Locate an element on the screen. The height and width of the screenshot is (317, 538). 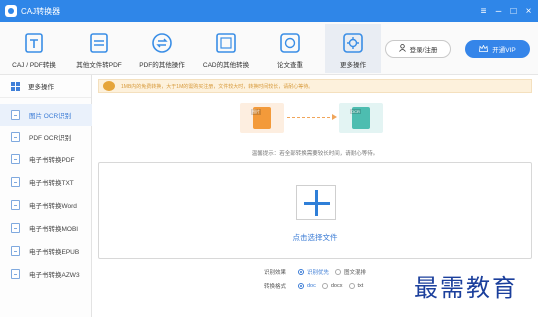
file-to-pdf-icon is located at coordinates (99, 43).